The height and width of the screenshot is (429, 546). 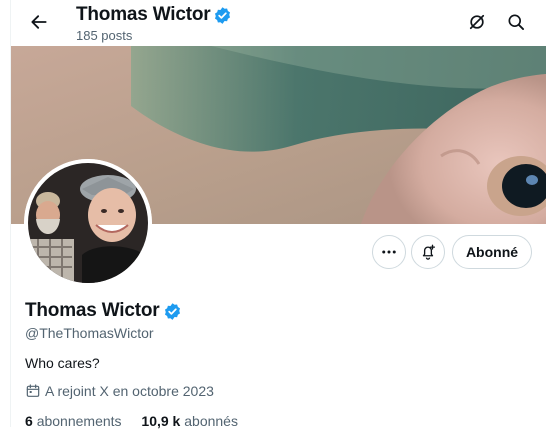 I want to click on profile-join-date: A rejoint X en octobre 2023, so click(x=119, y=391).